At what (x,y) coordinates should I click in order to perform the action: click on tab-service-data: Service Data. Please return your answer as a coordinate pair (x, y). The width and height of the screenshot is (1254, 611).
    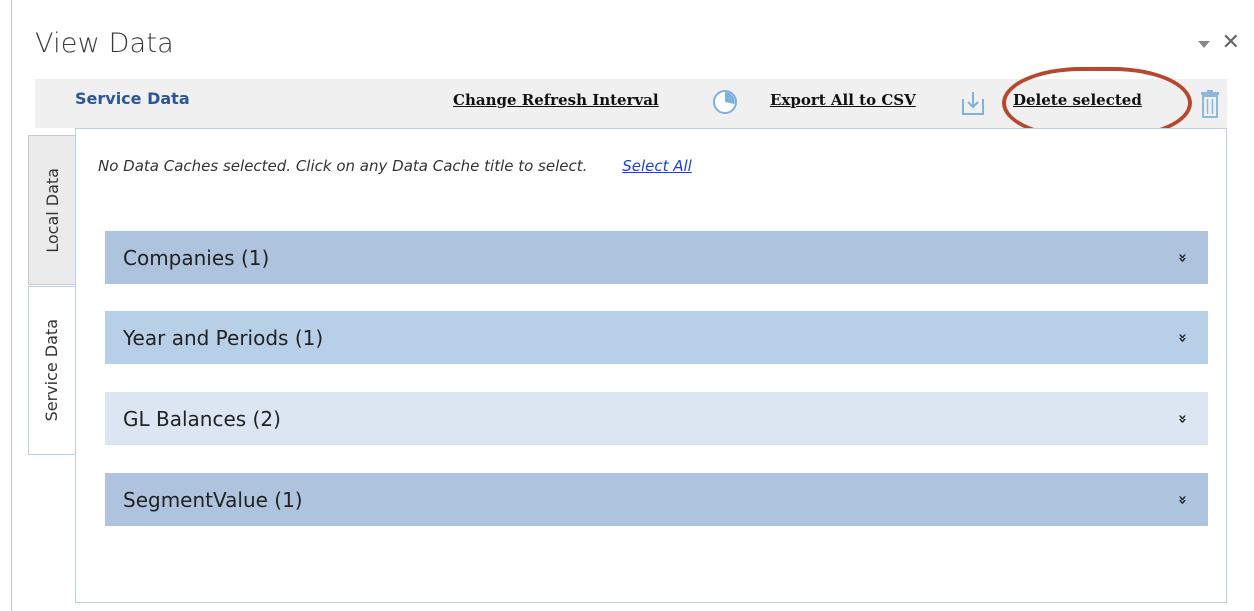
    Looking at the image, I should click on (51, 370).